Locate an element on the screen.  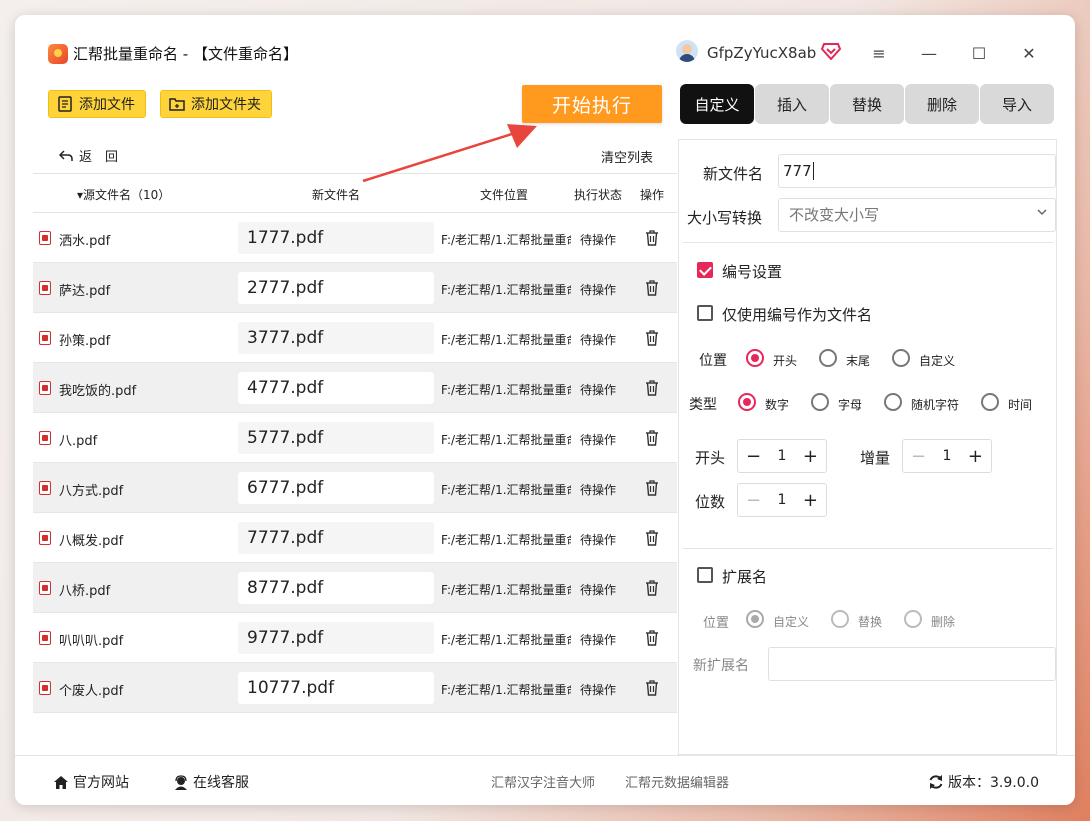
position-radio-start is located at coordinates (755, 358).